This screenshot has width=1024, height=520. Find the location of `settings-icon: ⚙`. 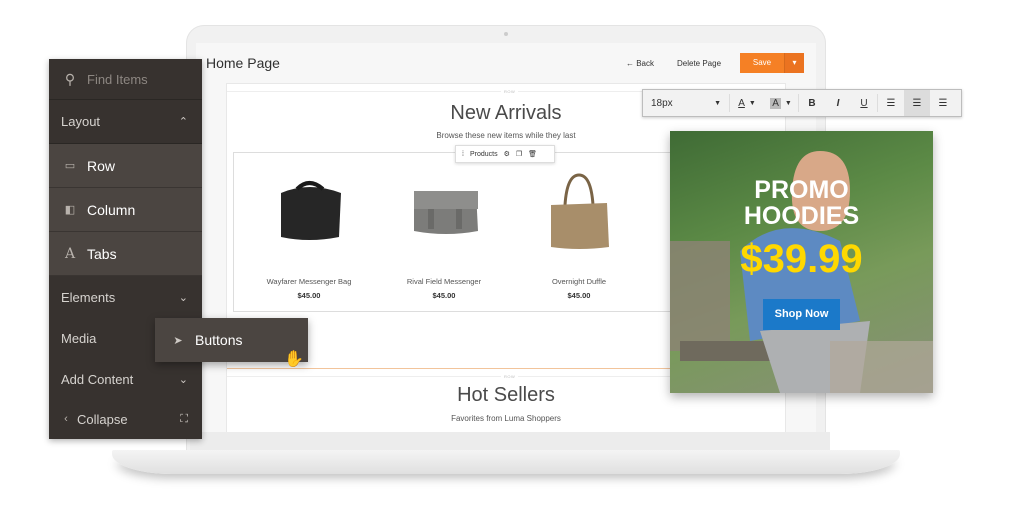

settings-icon: ⚙ is located at coordinates (507, 154).